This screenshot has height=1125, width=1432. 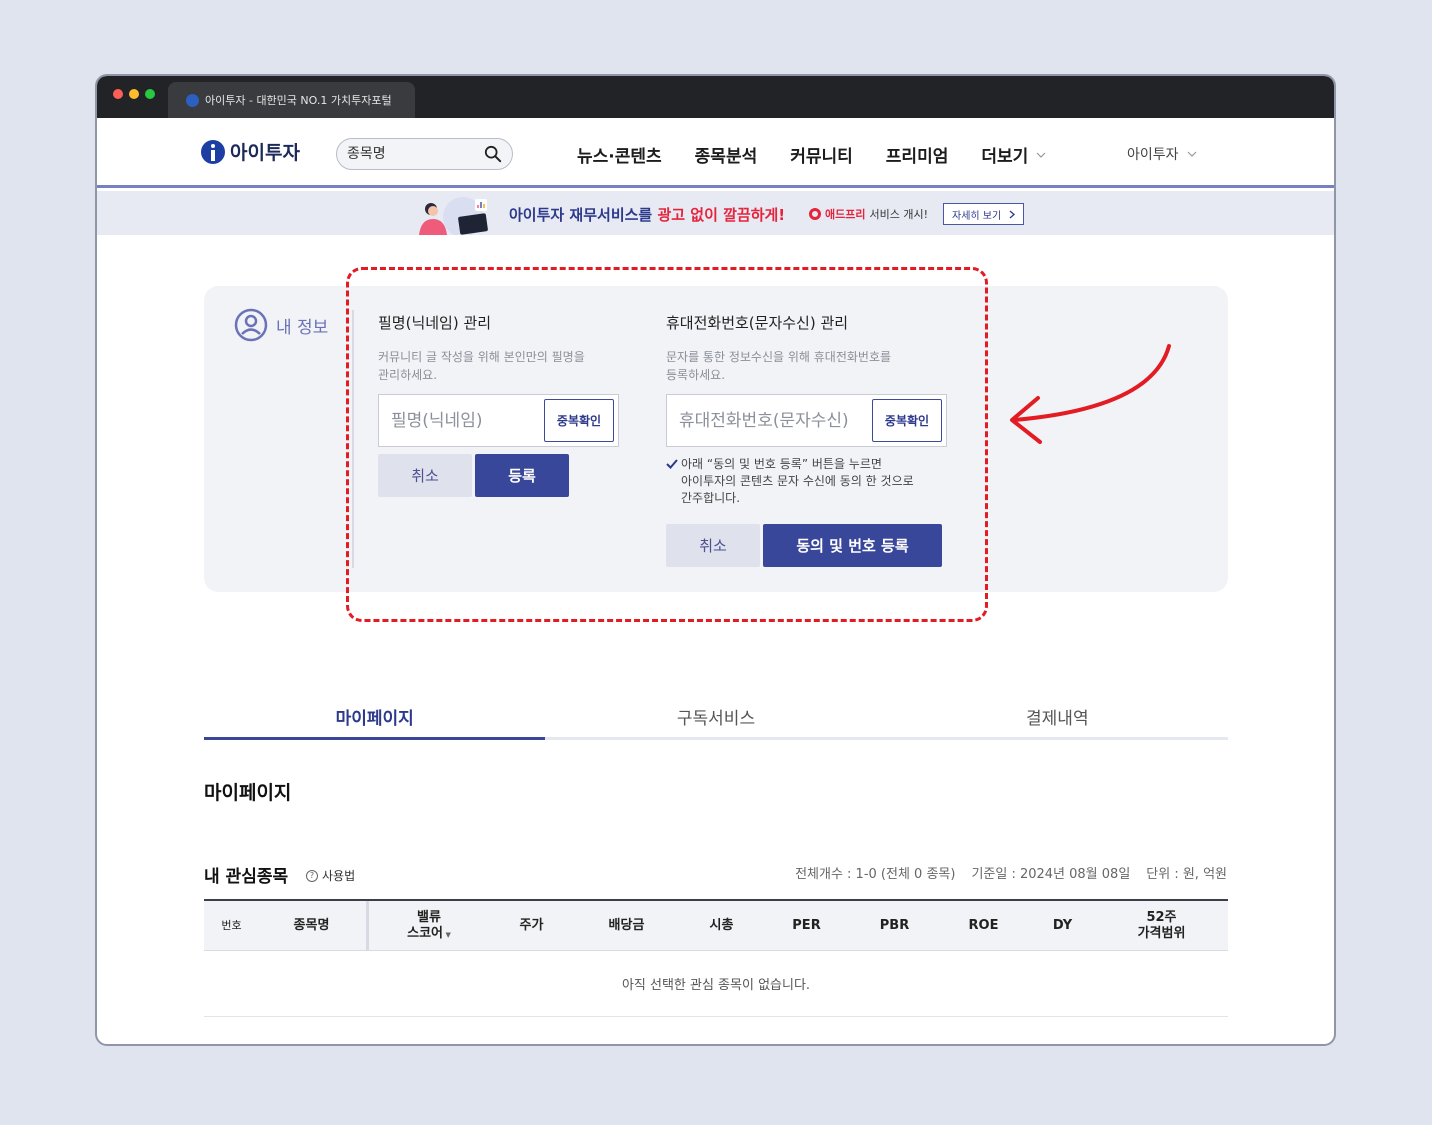 I want to click on nav-stock-analysis: 종목분석, so click(x=726, y=154).